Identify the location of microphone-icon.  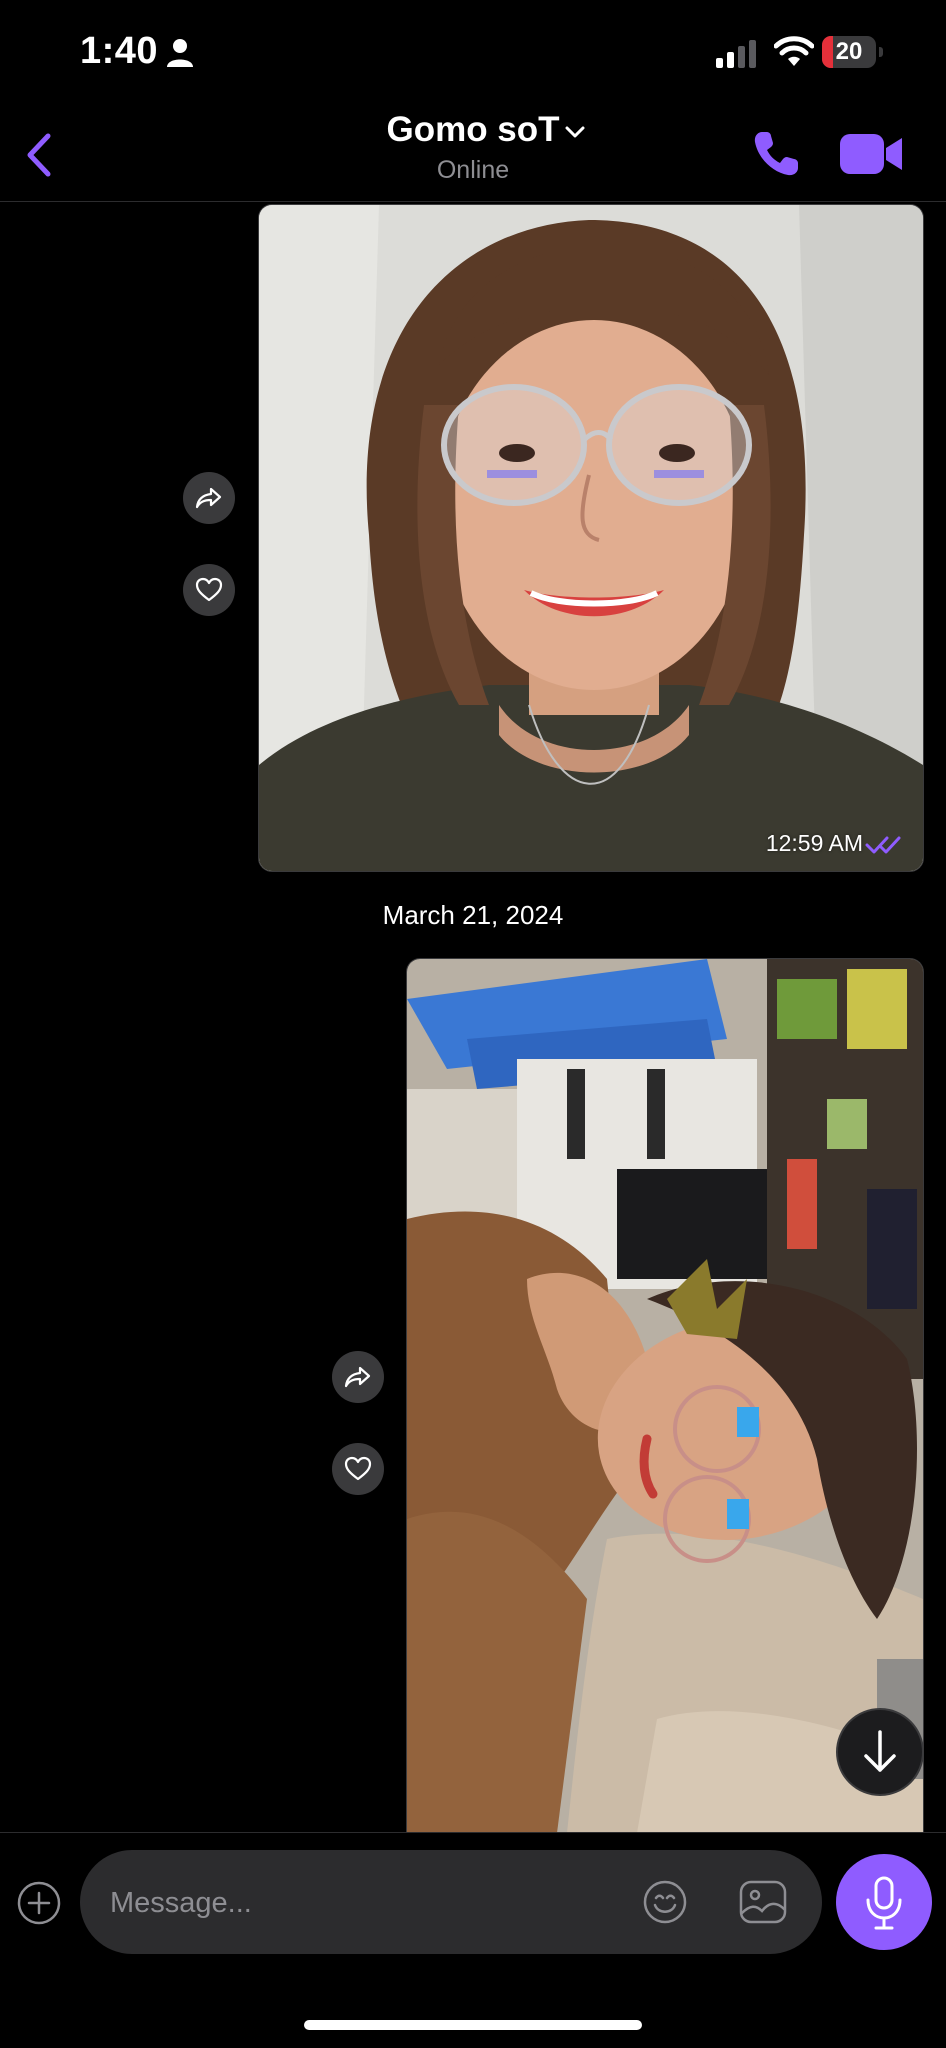
(884, 1903).